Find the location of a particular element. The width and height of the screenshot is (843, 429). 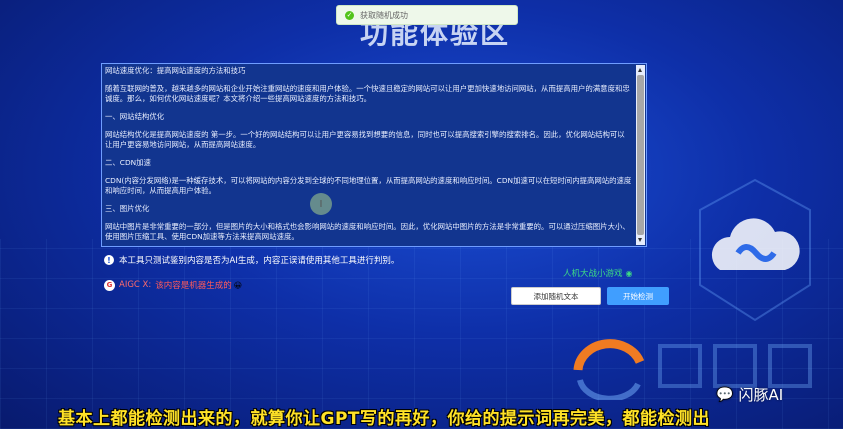

info-icon: ! is located at coordinates (109, 260).